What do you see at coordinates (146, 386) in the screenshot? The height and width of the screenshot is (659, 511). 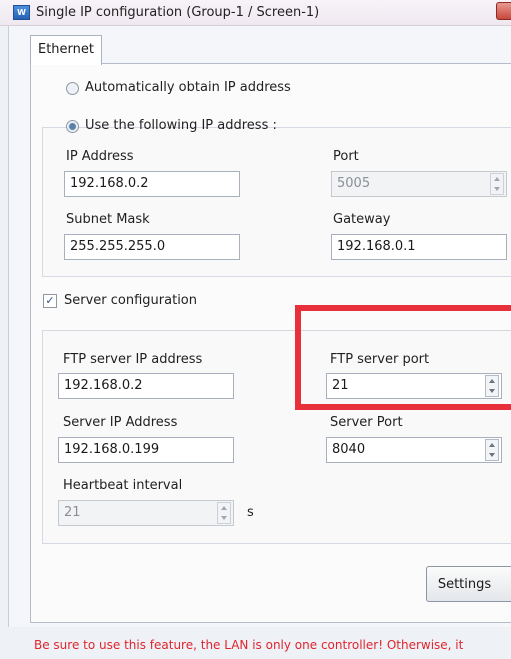 I see `ftp-ip-field: 192.168.0.2` at bounding box center [146, 386].